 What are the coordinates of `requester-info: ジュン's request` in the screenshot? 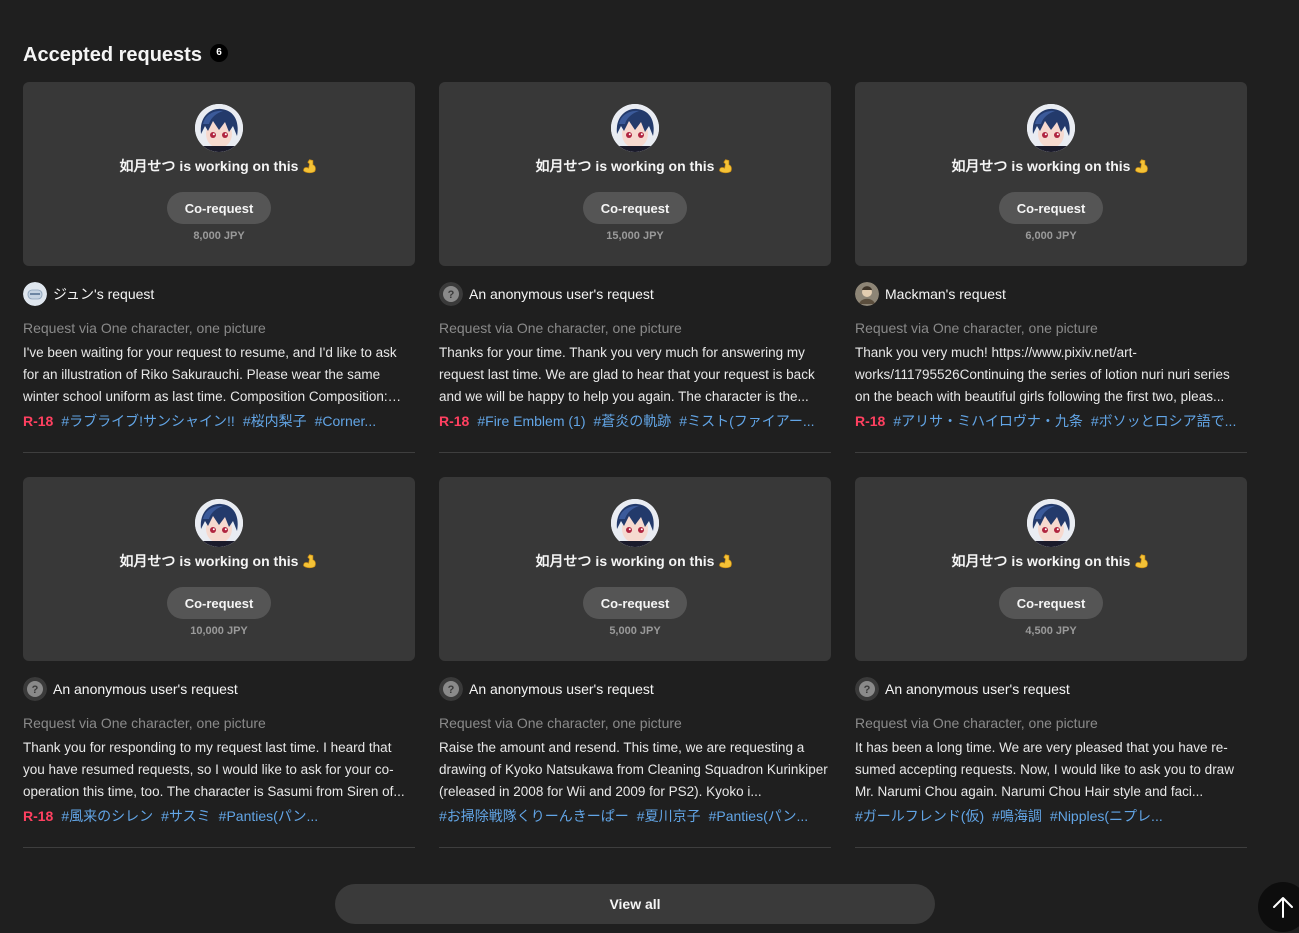 It's located at (219, 294).